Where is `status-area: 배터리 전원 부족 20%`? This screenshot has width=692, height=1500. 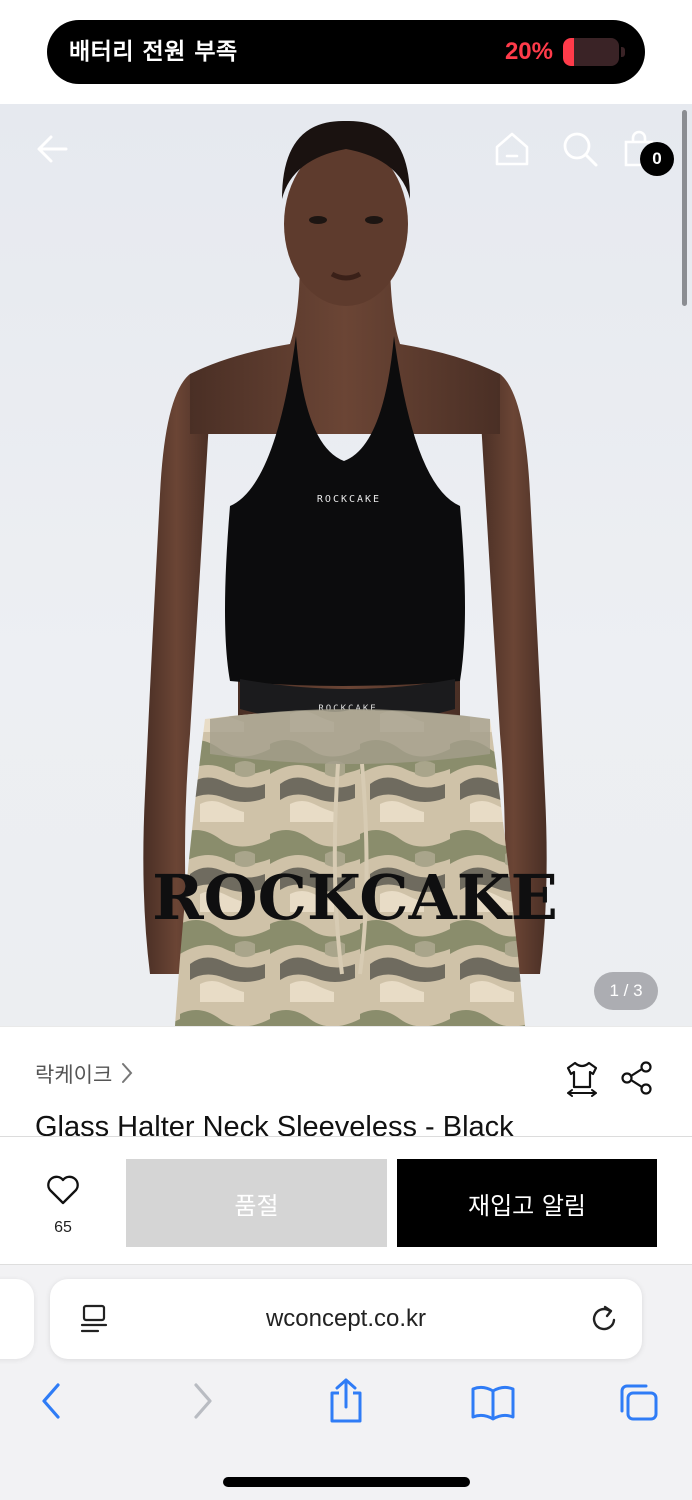 status-area: 배터리 전원 부족 20% is located at coordinates (346, 52).